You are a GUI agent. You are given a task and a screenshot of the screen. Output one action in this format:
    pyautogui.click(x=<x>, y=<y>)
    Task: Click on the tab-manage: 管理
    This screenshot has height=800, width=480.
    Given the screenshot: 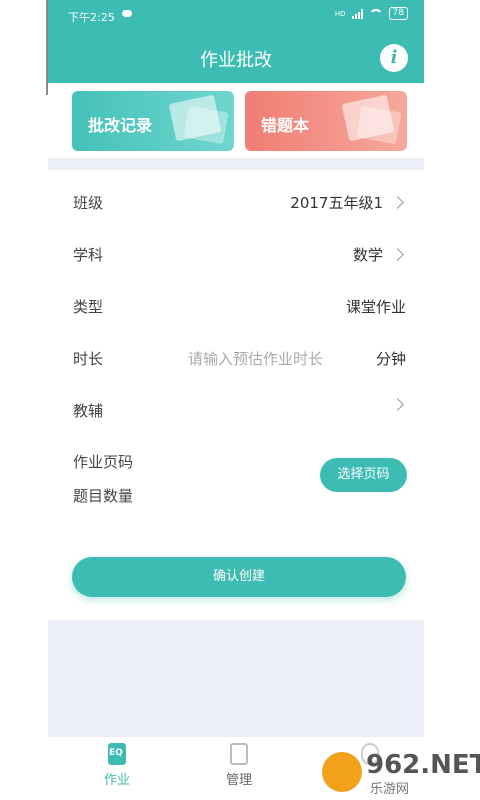 What is the action you would take?
    pyautogui.click(x=239, y=765)
    